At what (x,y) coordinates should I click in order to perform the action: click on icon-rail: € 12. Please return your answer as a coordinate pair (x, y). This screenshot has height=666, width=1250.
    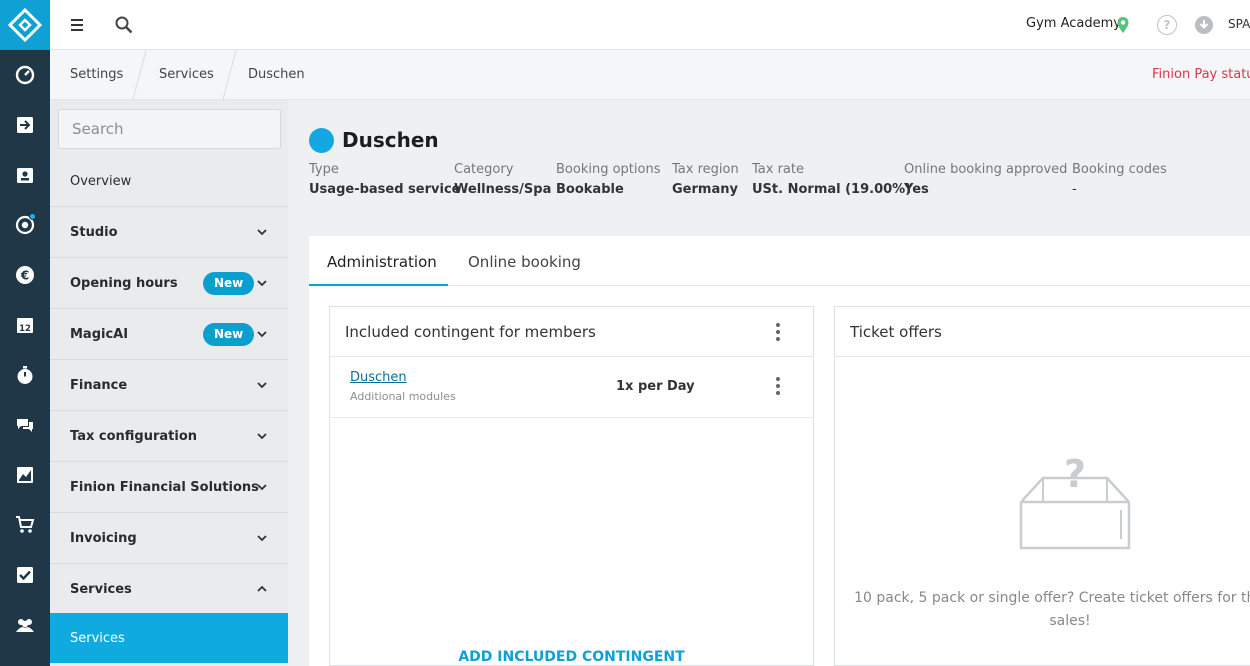
    Looking at the image, I should click on (25, 333).